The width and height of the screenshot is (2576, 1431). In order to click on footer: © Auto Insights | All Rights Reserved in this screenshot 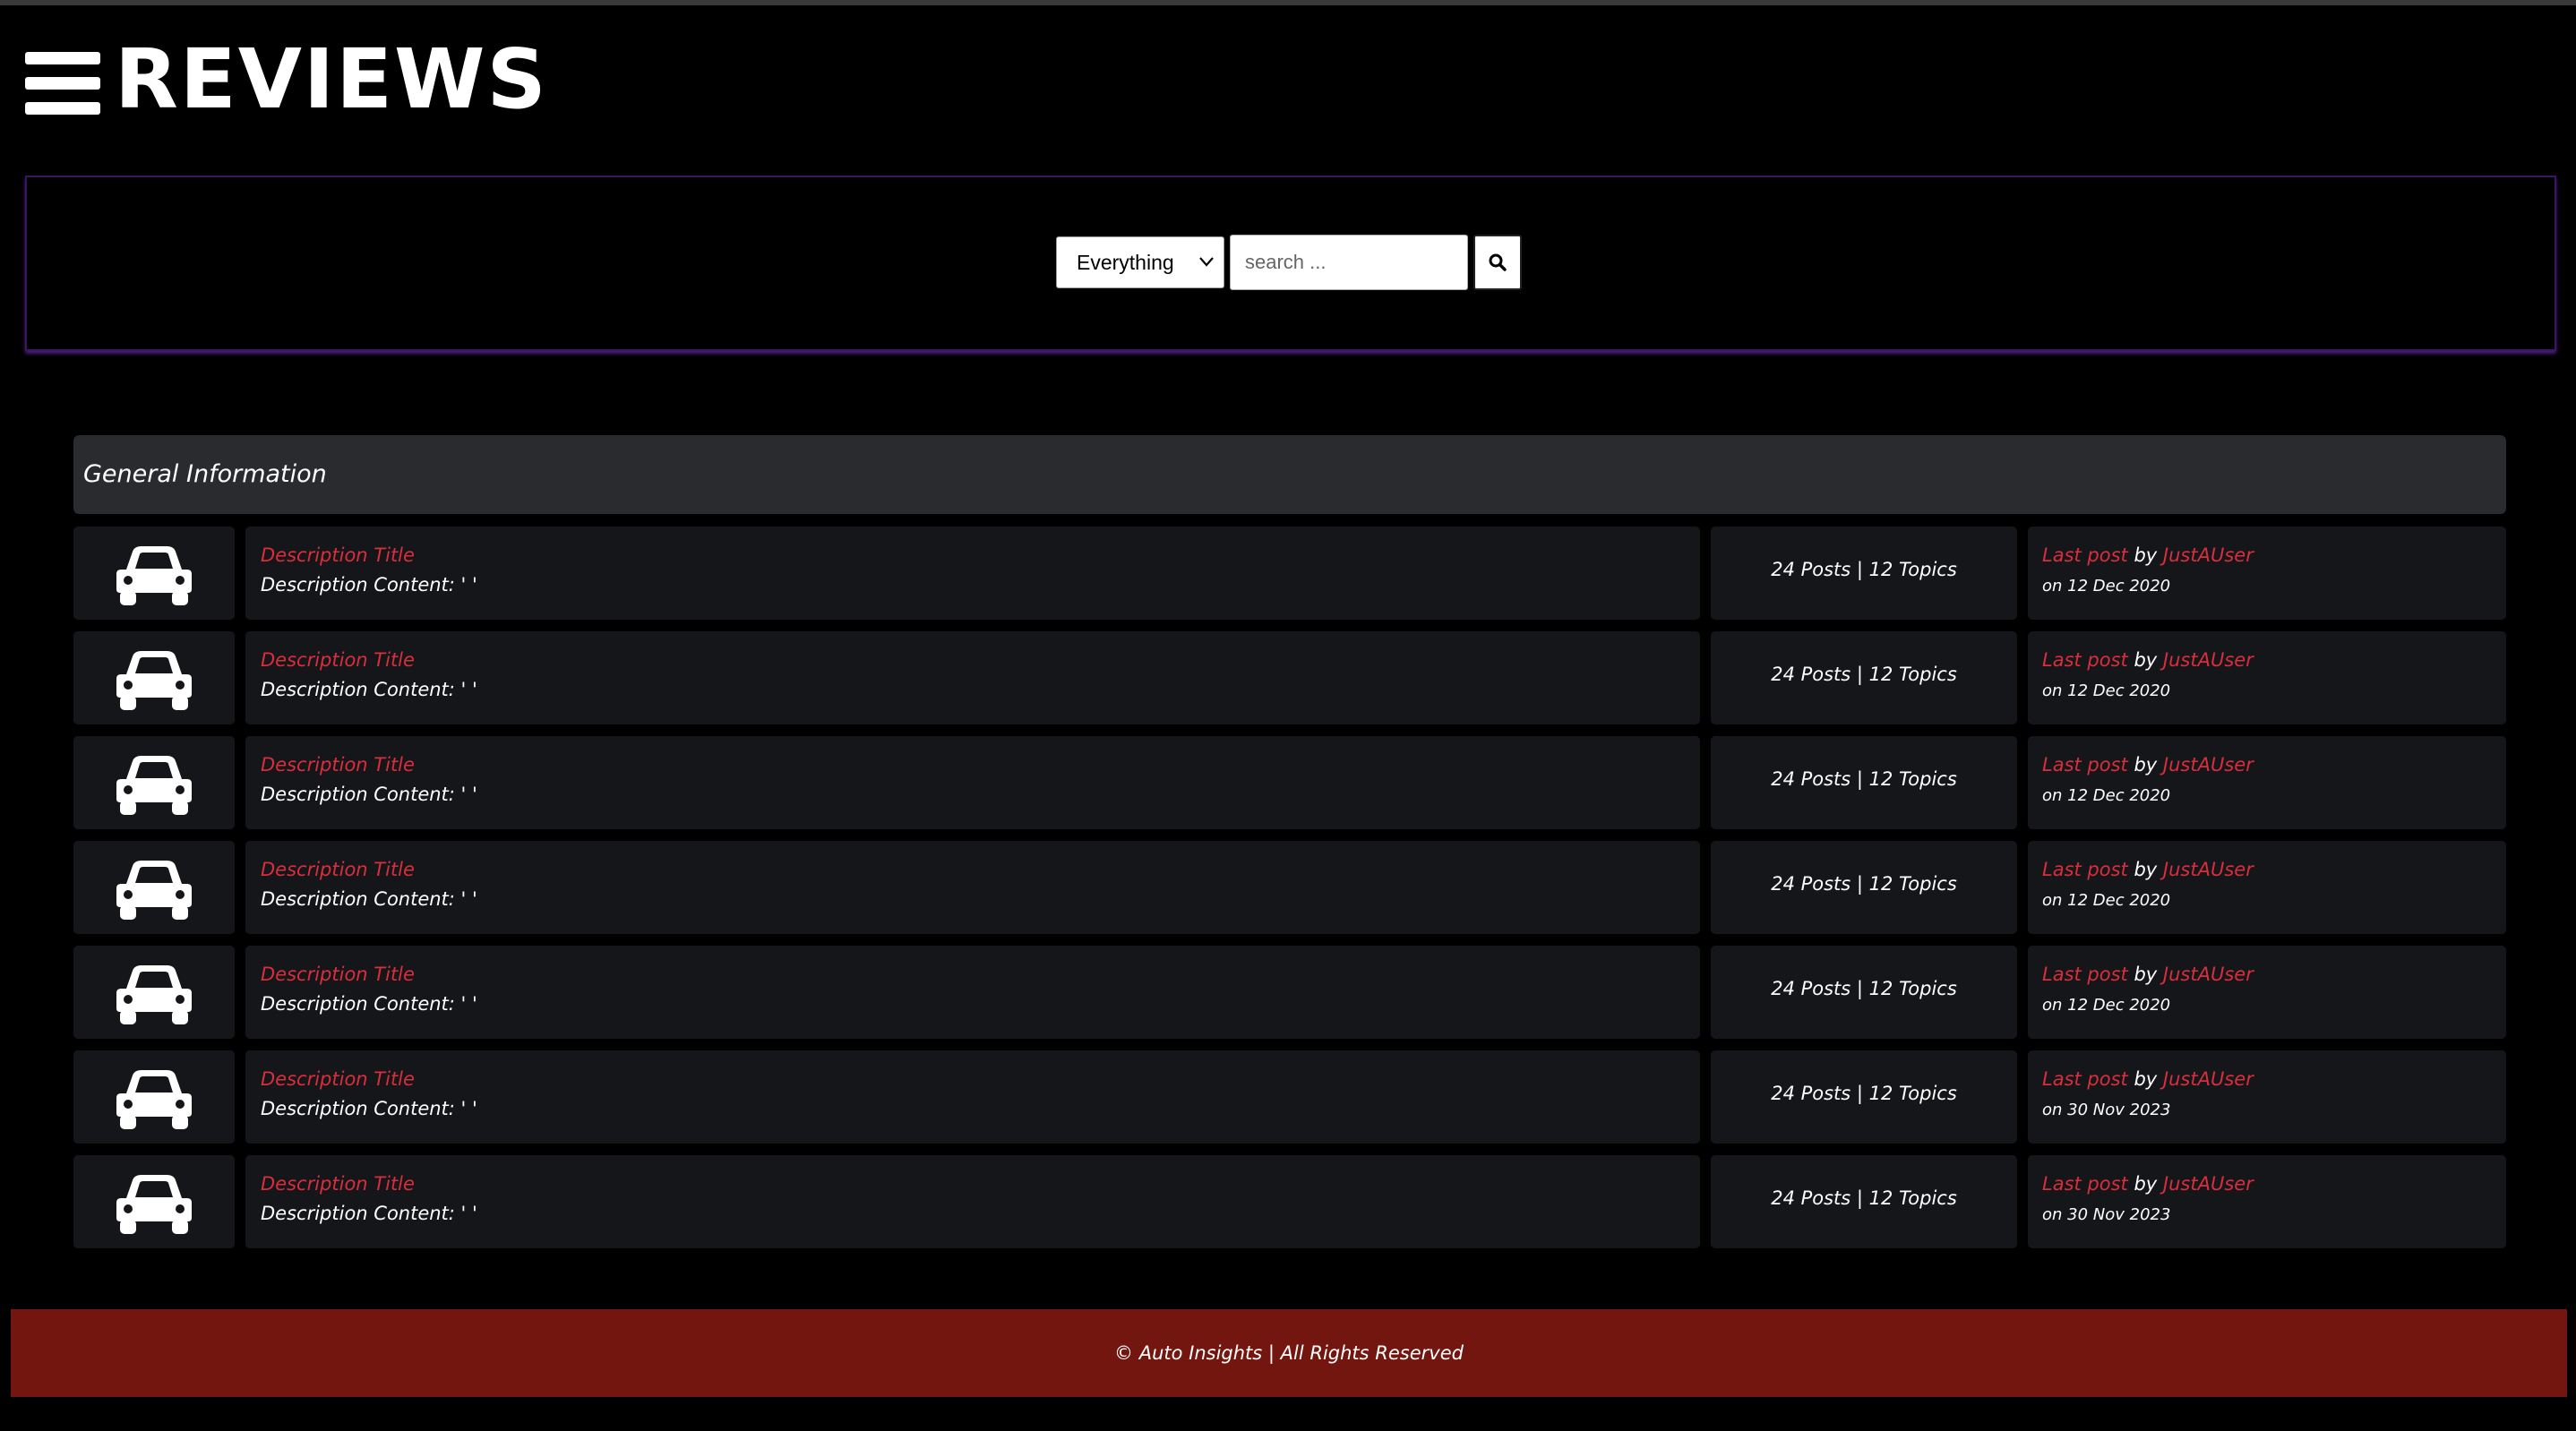, I will do `click(1289, 1353)`.